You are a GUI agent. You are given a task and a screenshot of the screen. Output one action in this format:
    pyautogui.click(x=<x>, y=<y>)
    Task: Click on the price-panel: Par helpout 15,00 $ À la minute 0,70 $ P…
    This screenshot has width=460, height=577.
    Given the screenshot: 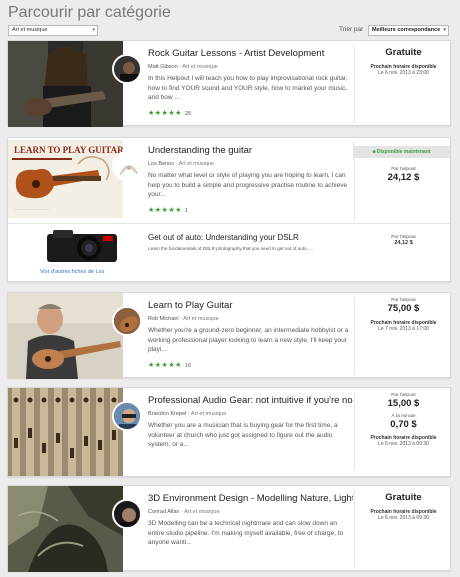 What is the action you would take?
    pyautogui.click(x=403, y=420)
    